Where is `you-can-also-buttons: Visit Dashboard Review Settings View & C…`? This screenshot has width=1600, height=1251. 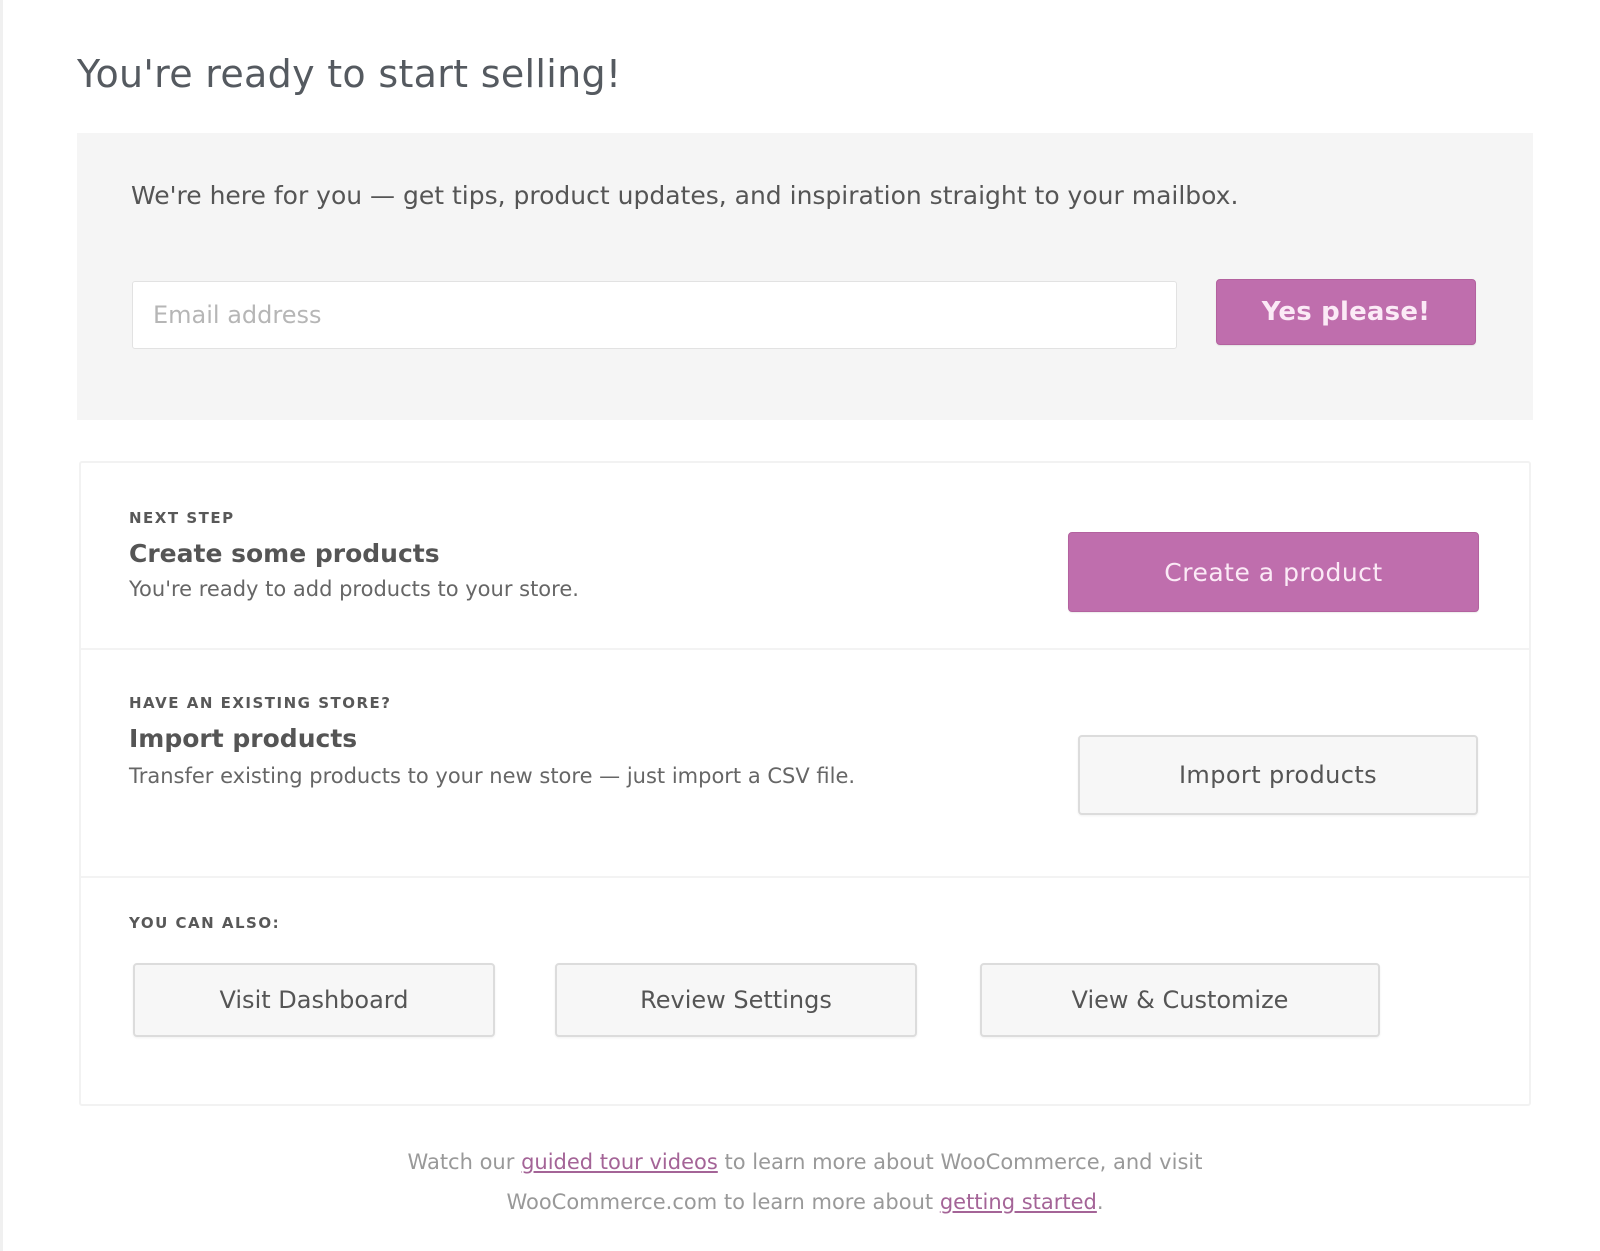
you-can-also-buttons: Visit Dashboard Review Settings View & C… is located at coordinates (783, 1001).